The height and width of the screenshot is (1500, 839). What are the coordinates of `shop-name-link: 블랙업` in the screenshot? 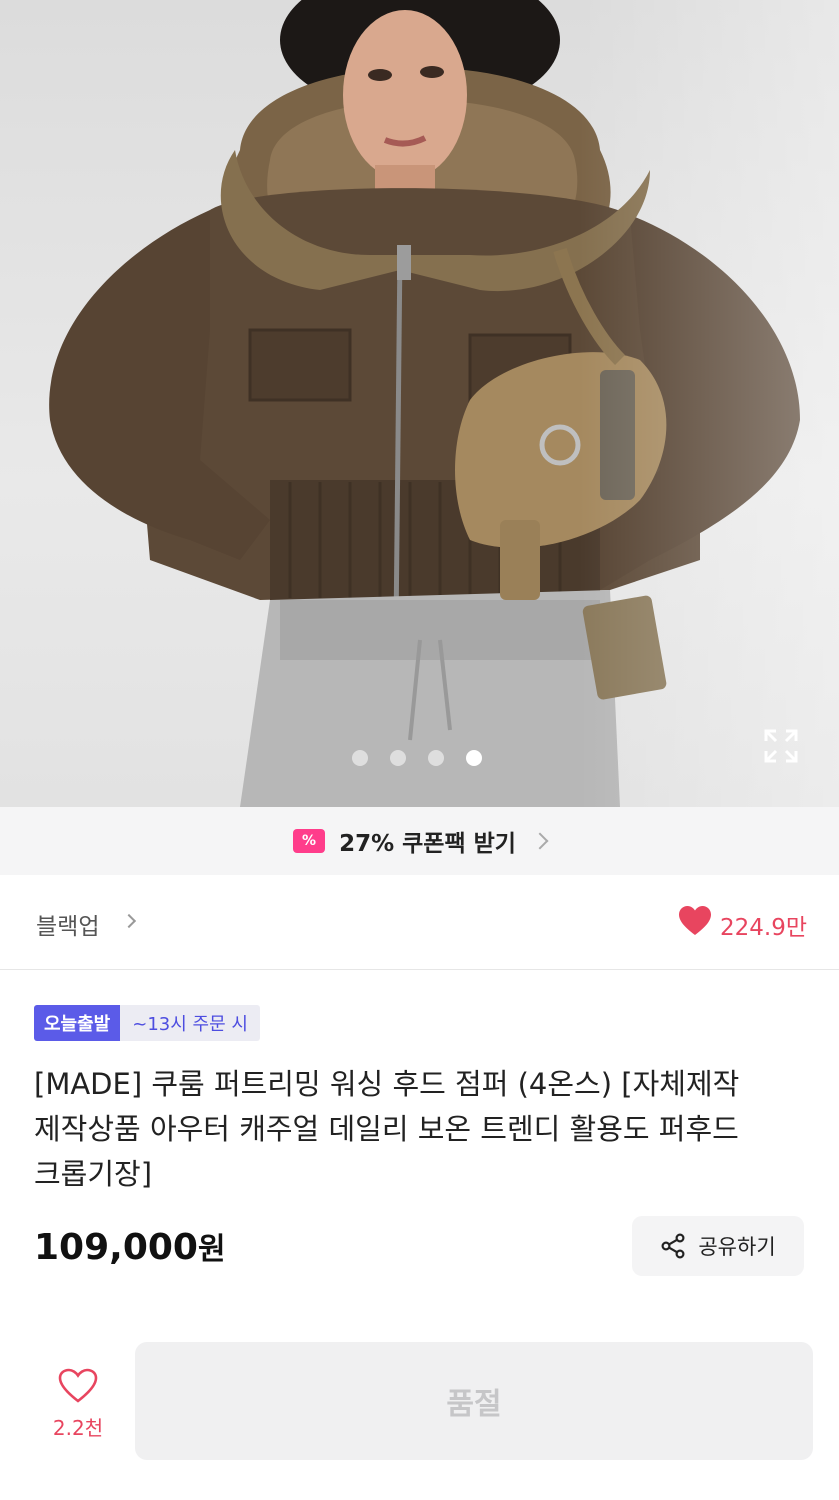 It's located at (67, 924).